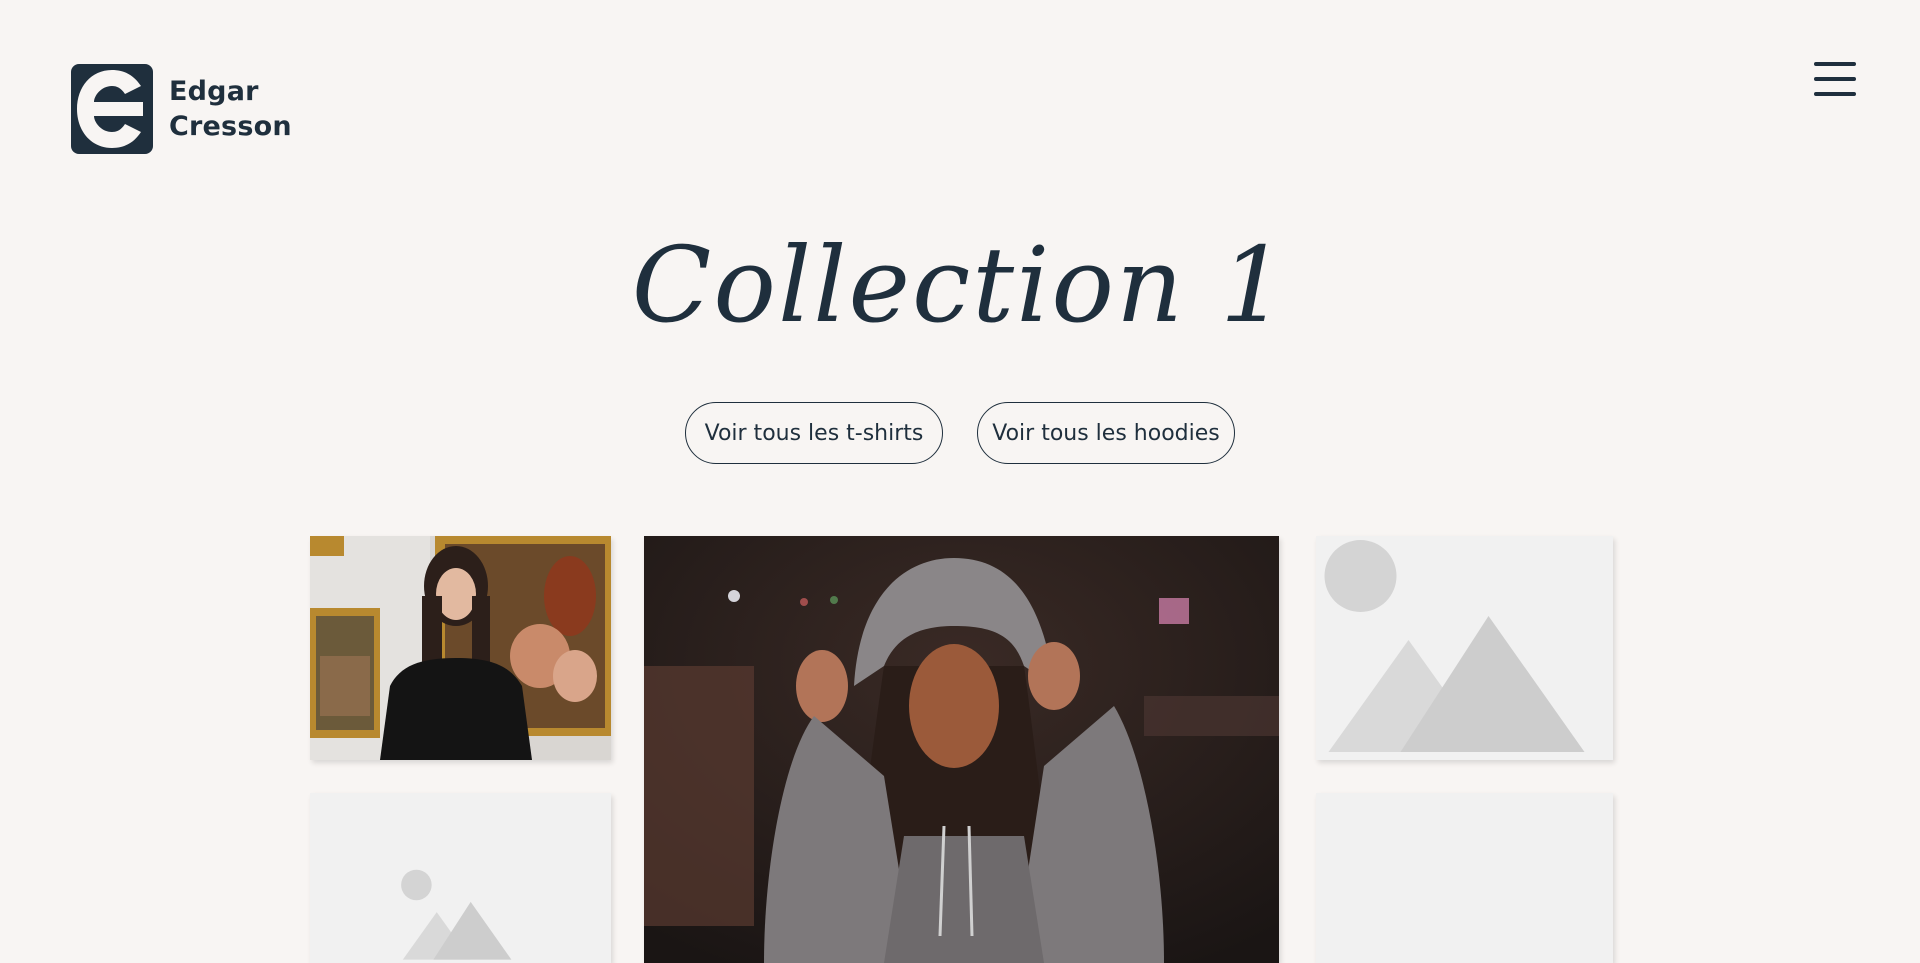 This screenshot has height=963, width=1920. I want to click on page-title: Collection 1, so click(960, 285).